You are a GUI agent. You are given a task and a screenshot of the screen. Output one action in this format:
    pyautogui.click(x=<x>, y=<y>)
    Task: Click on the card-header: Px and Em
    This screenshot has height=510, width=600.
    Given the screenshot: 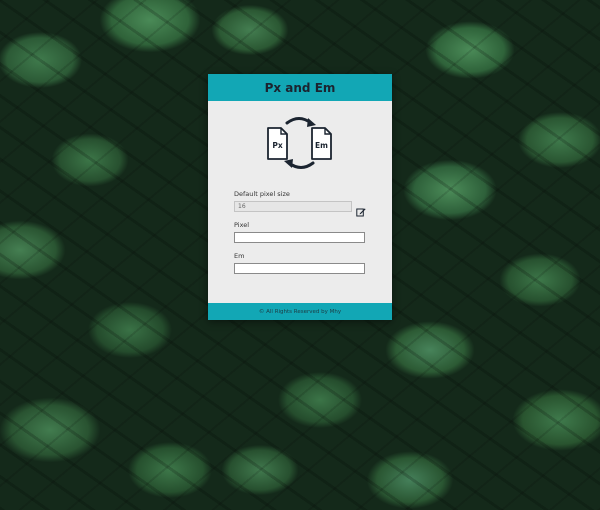 What is the action you would take?
    pyautogui.click(x=300, y=87)
    